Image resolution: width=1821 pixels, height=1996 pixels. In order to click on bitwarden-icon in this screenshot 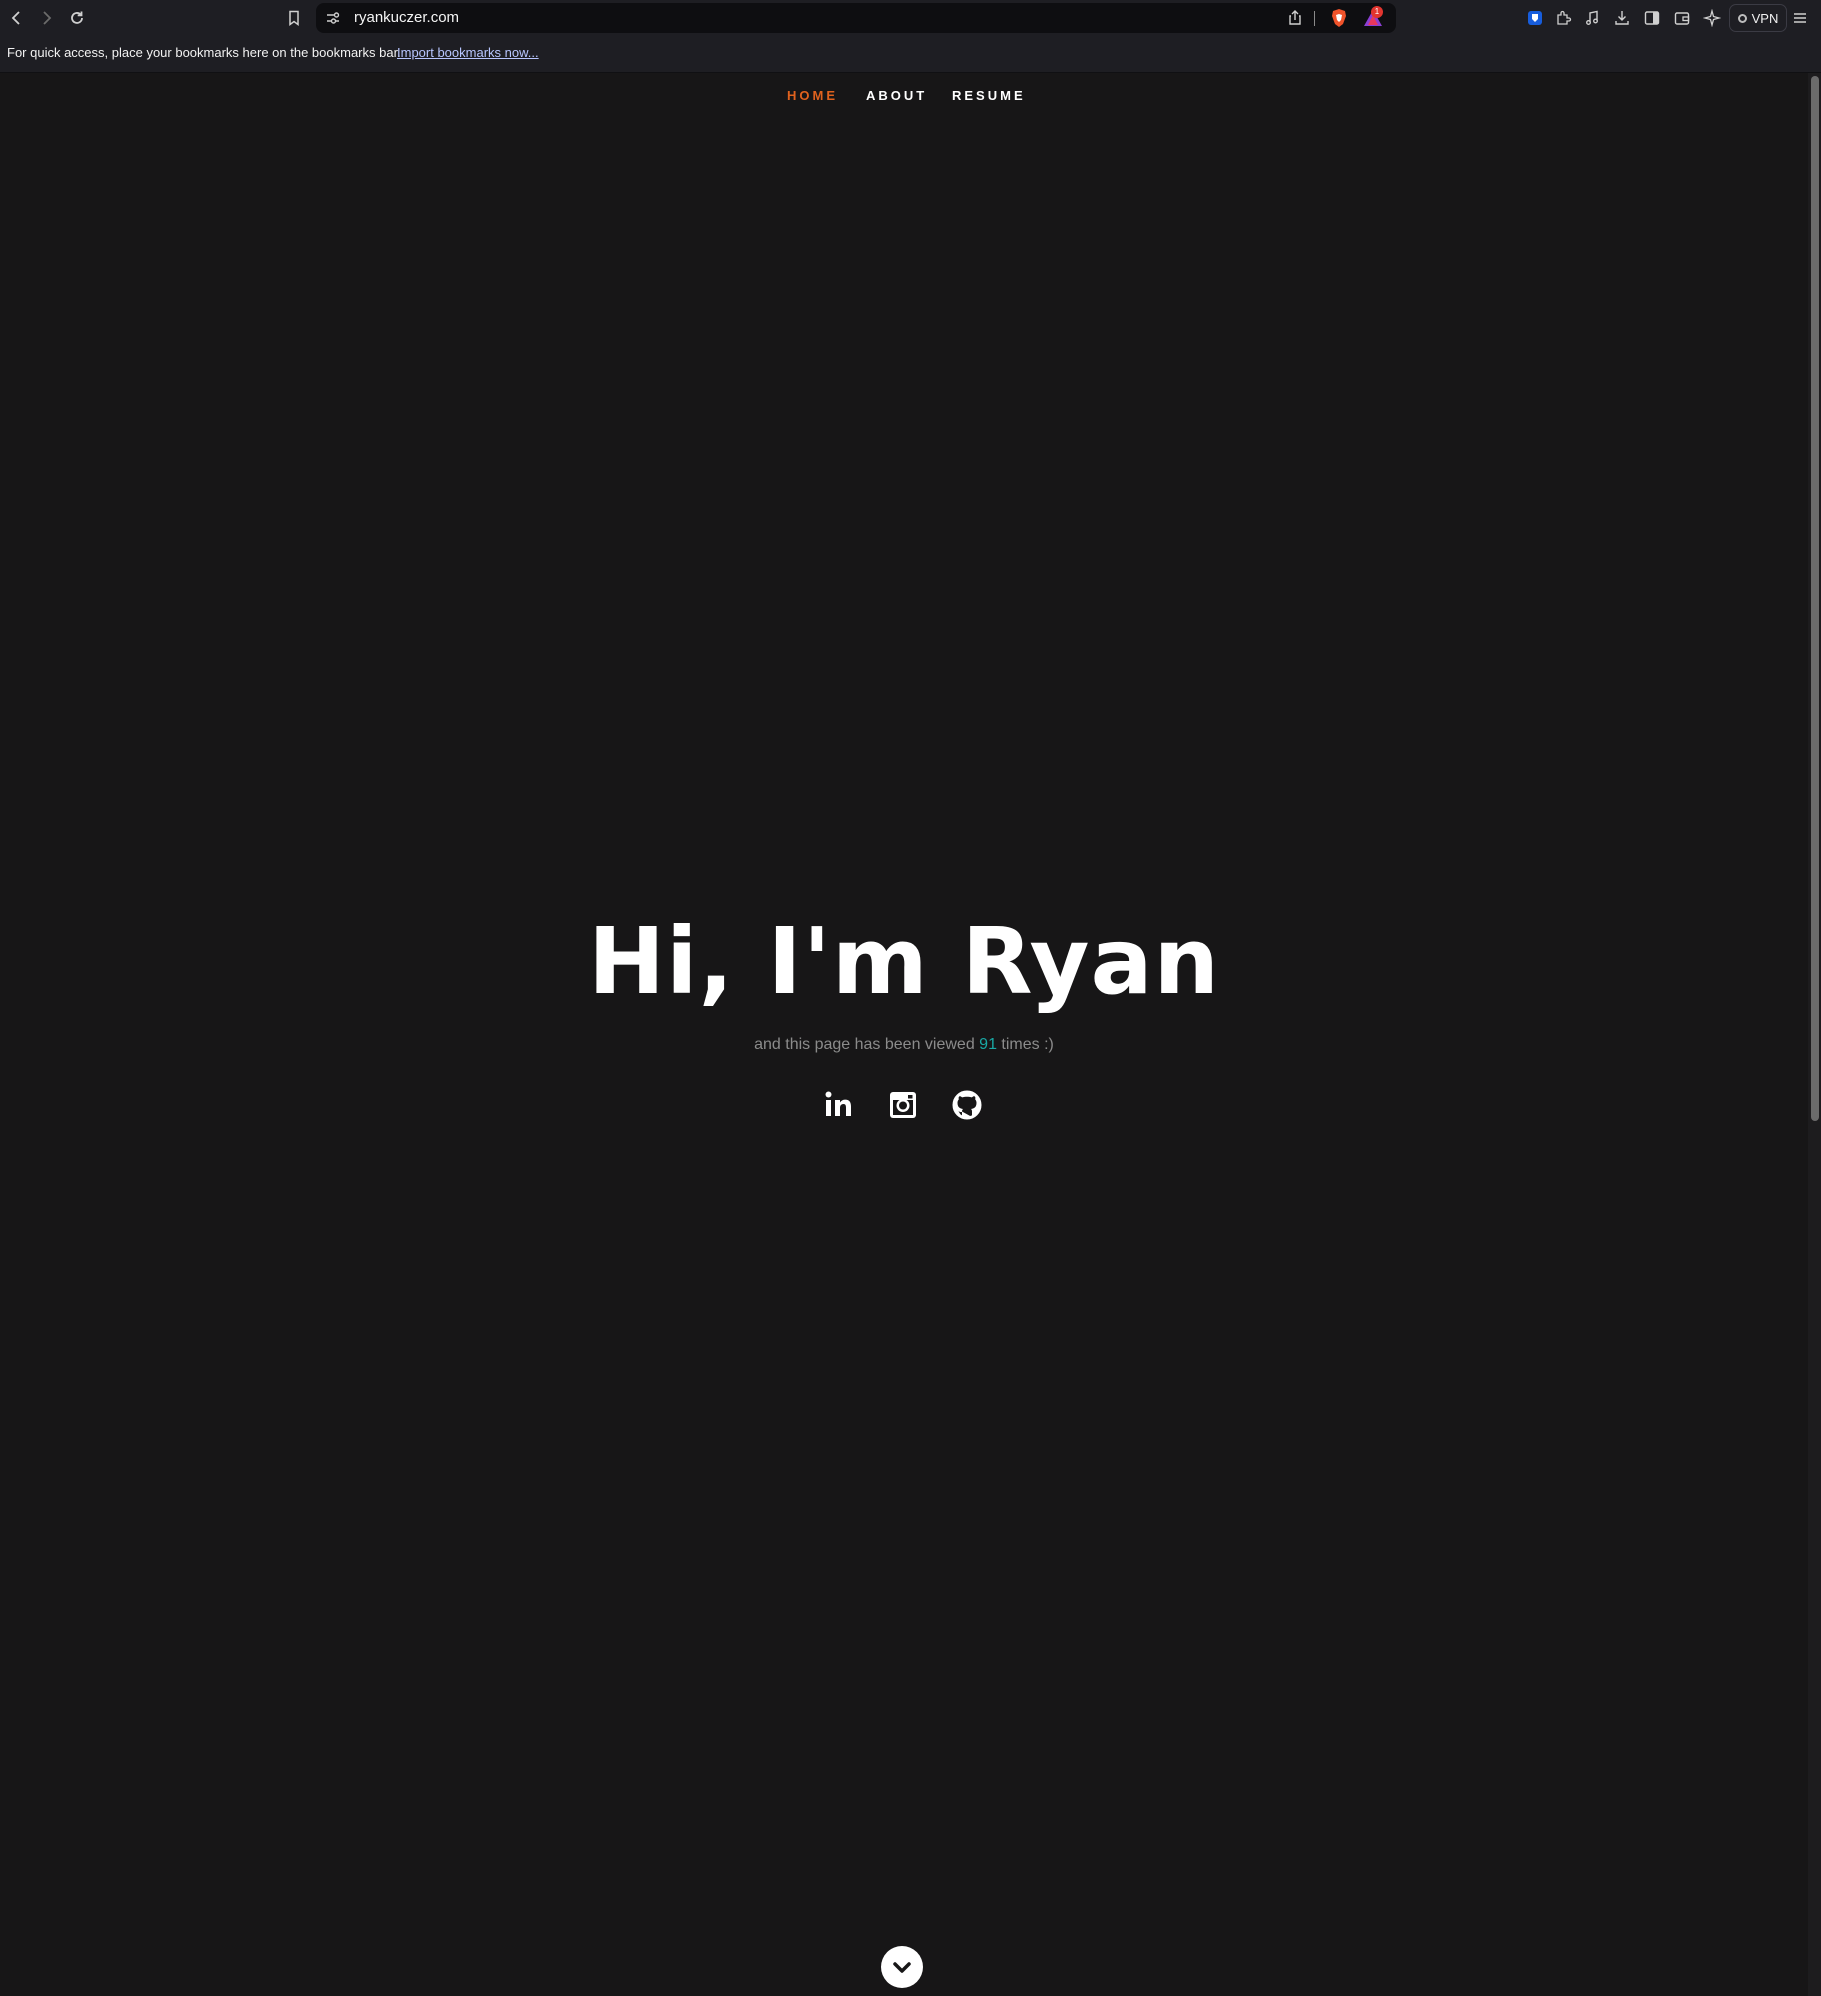, I will do `click(1535, 18)`.